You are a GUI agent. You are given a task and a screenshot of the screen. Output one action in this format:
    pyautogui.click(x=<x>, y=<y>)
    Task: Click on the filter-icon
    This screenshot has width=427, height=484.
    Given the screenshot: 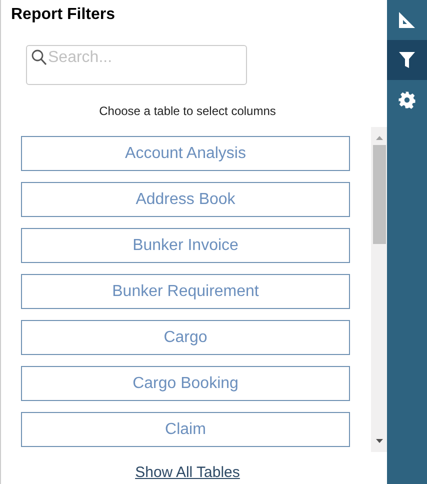 What is the action you would take?
    pyautogui.click(x=407, y=60)
    